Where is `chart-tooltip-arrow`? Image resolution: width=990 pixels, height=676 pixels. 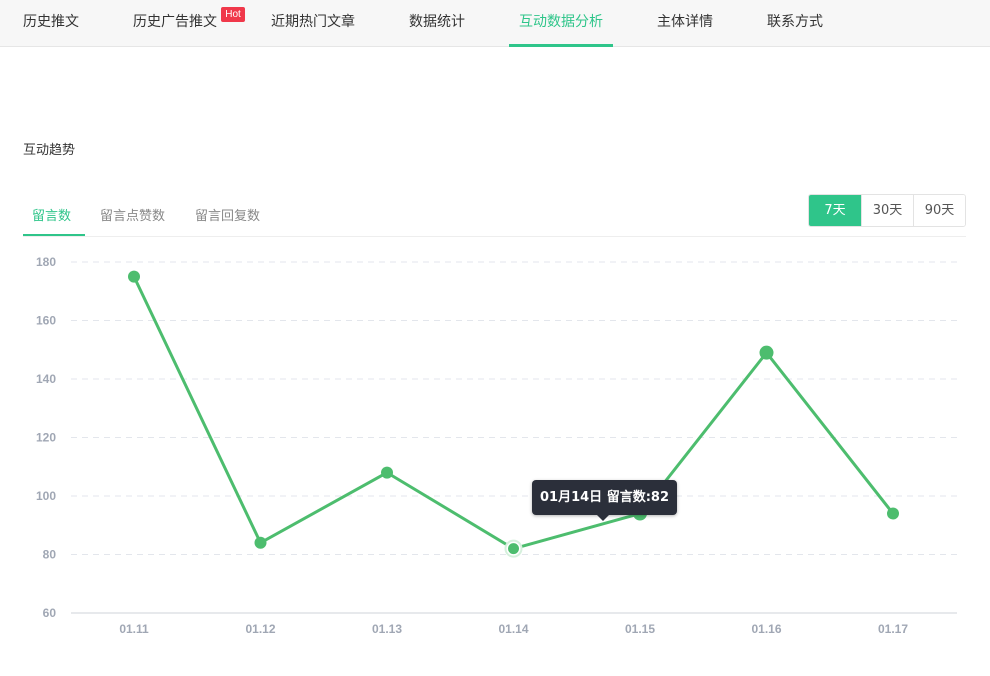
chart-tooltip-arrow is located at coordinates (603, 518).